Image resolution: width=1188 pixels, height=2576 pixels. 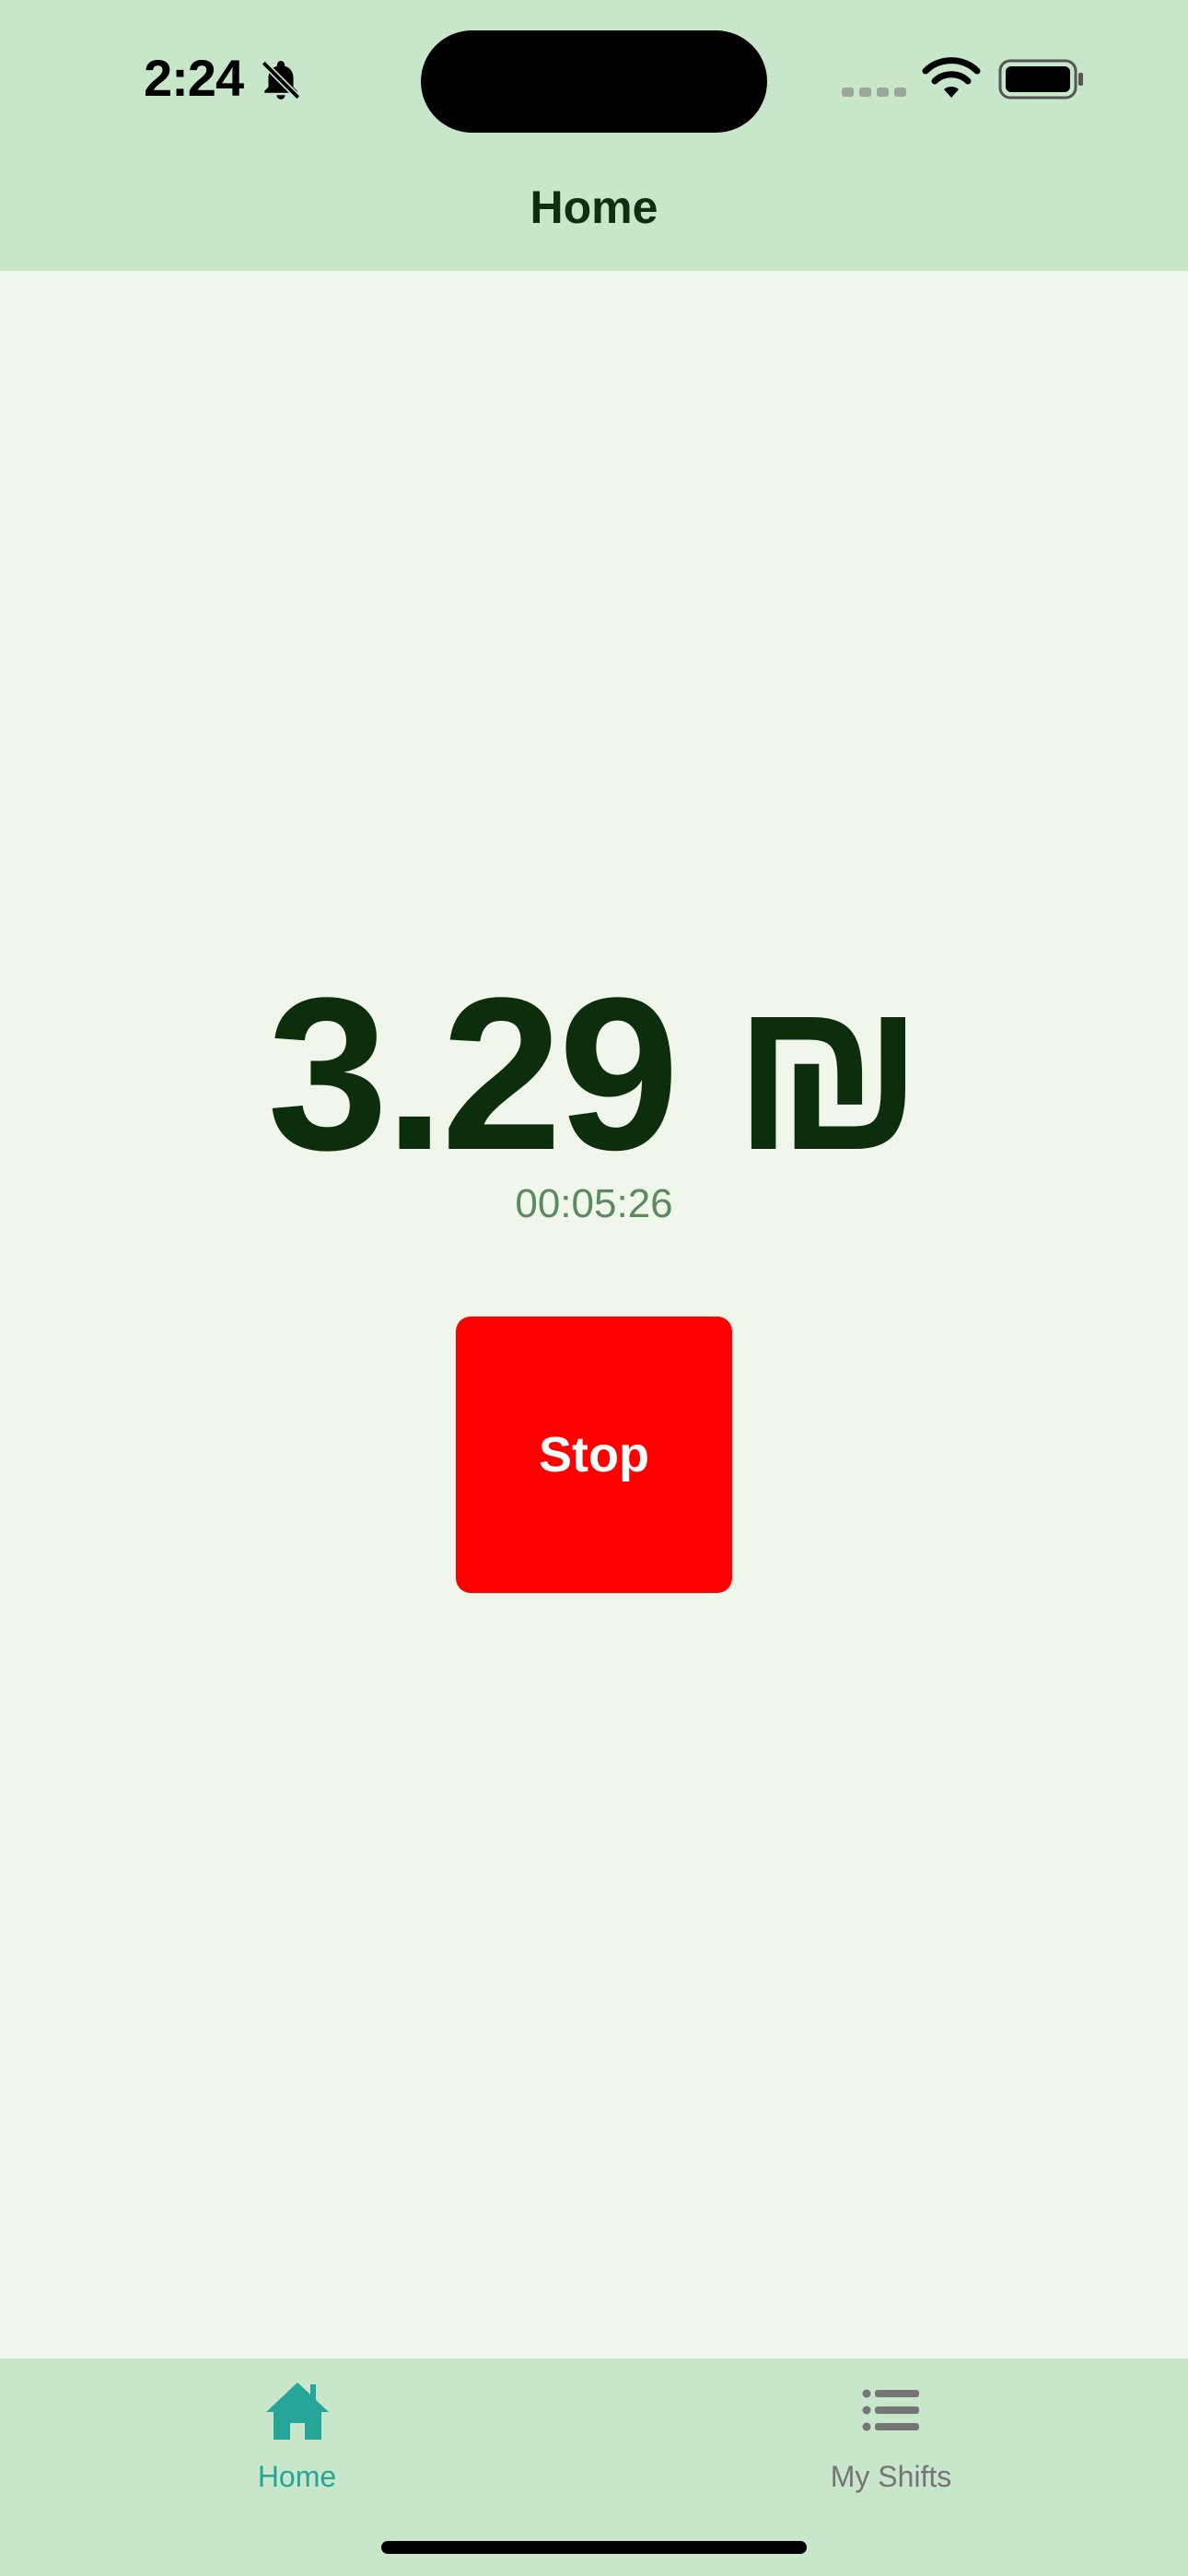 I want to click on stop-button: Stop, so click(x=594, y=1455).